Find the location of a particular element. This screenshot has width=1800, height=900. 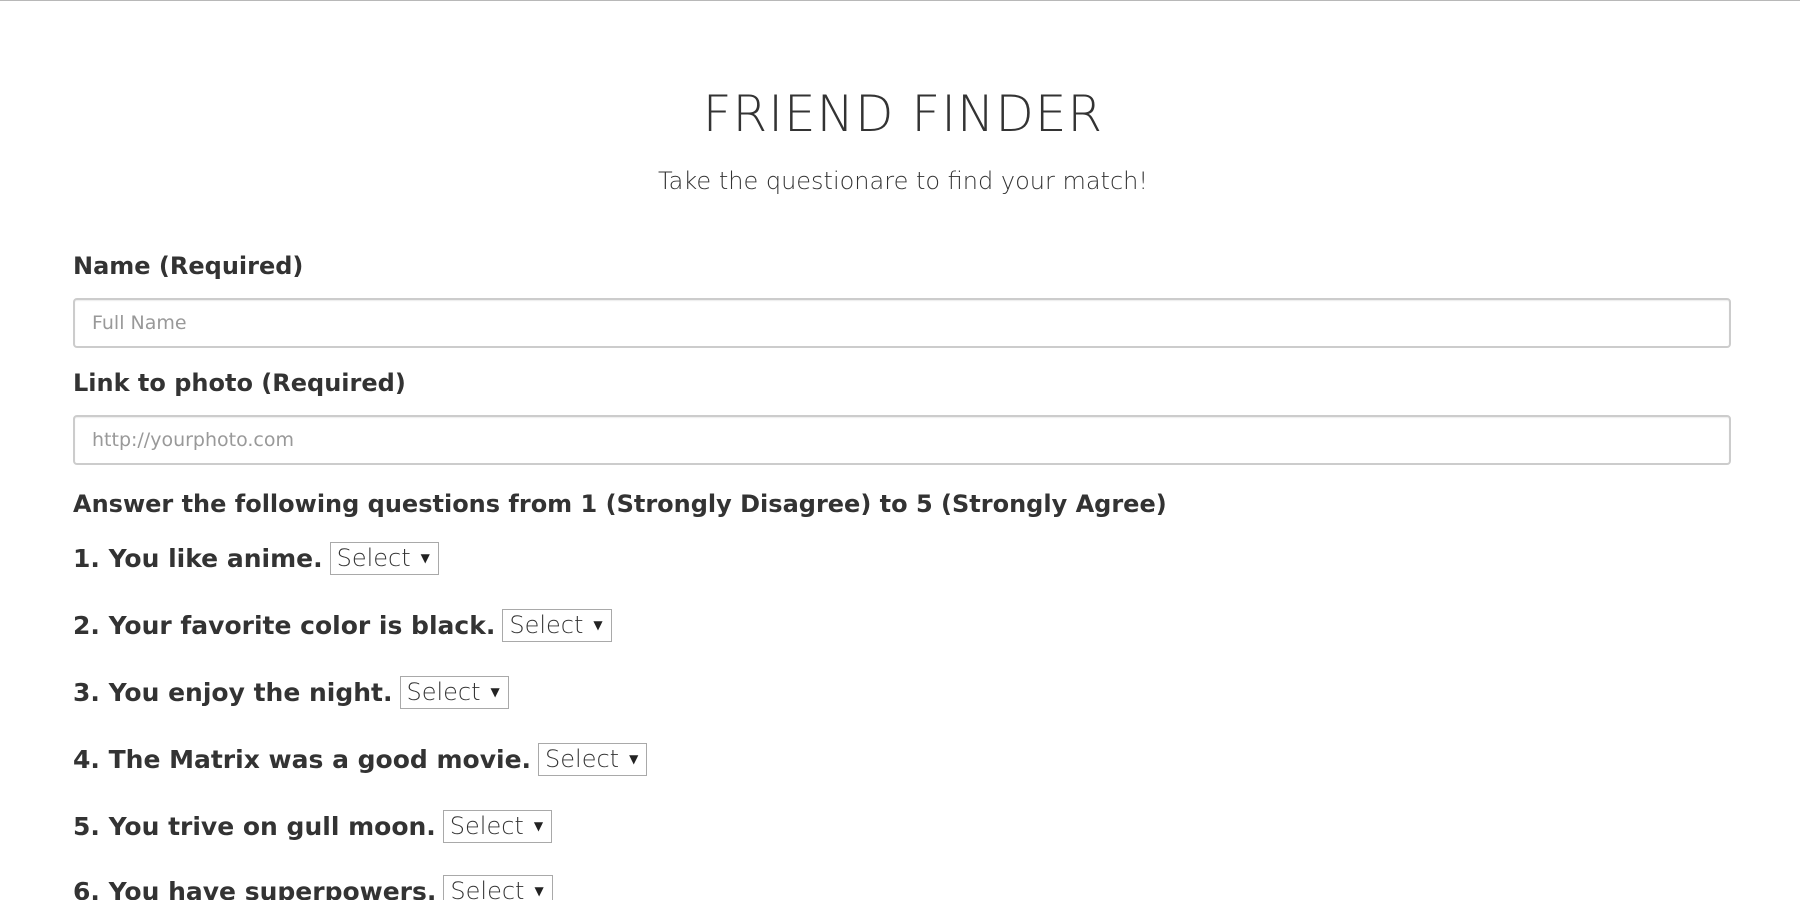

question-2-select: Select ▼ is located at coordinates (557, 625).